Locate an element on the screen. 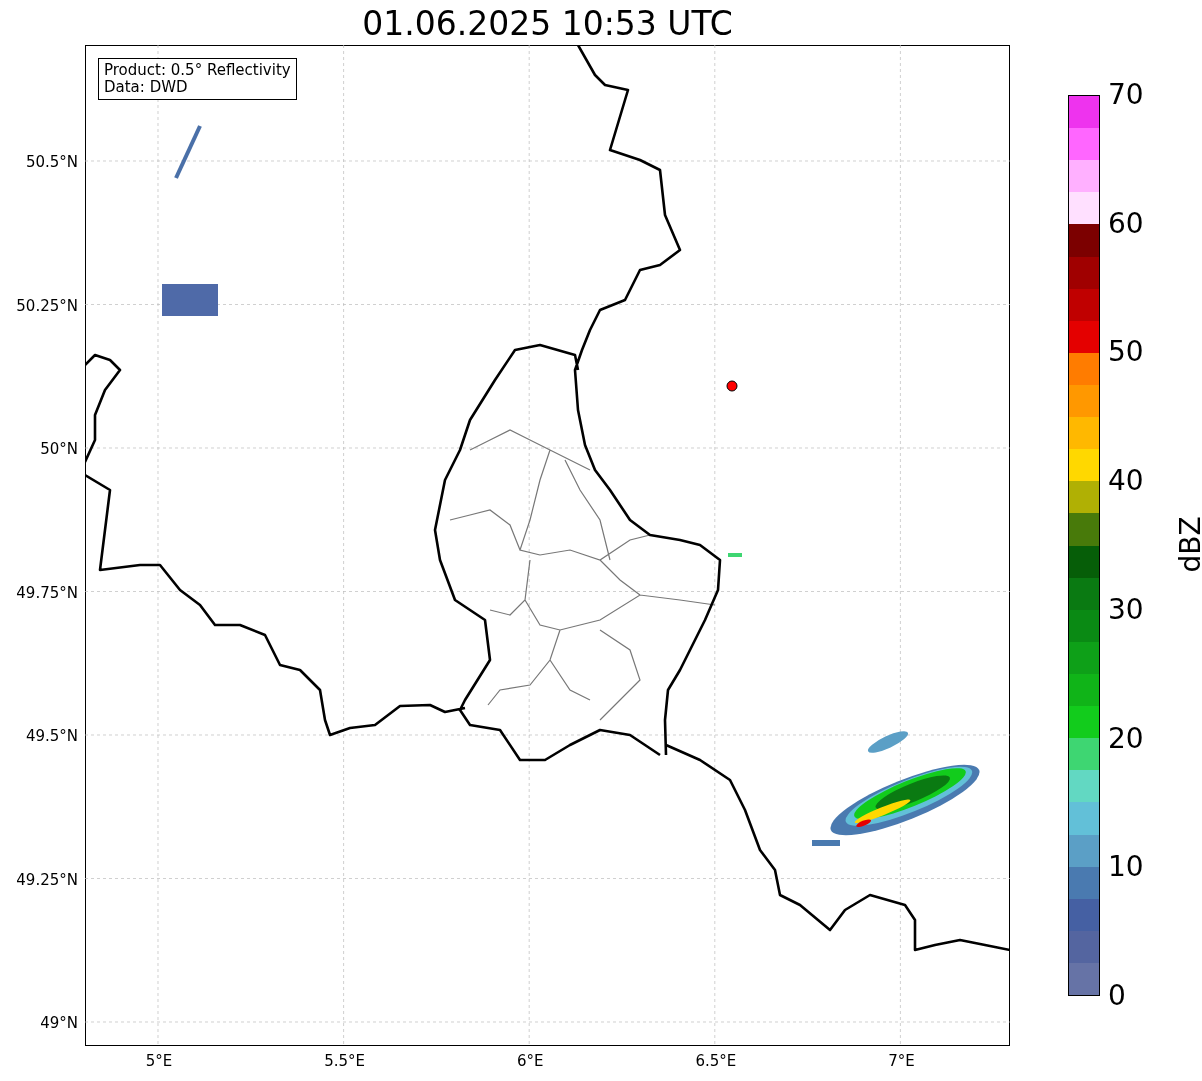  axis-tick-label: 5.5°E is located at coordinates (344, 1061).